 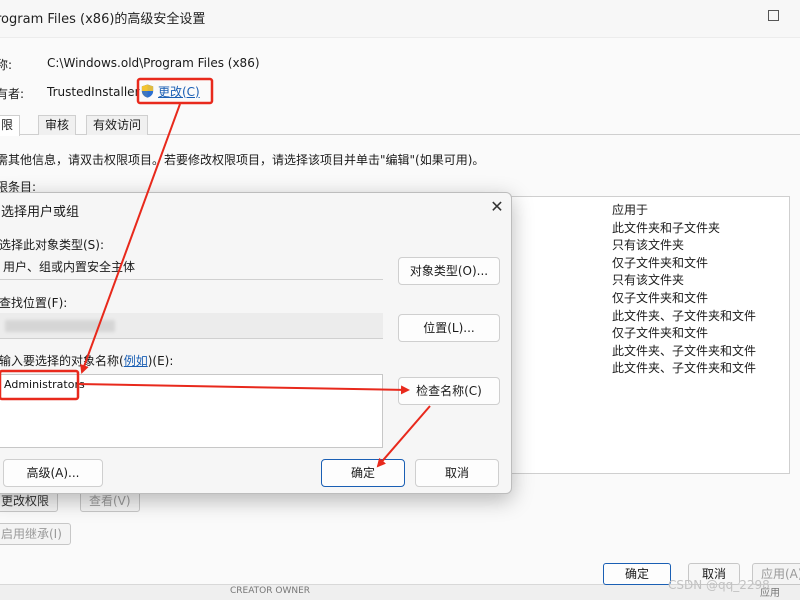 What do you see at coordinates (35, 534) in the screenshot?
I see `enable-inheritance-button: 启用继承(I)` at bounding box center [35, 534].